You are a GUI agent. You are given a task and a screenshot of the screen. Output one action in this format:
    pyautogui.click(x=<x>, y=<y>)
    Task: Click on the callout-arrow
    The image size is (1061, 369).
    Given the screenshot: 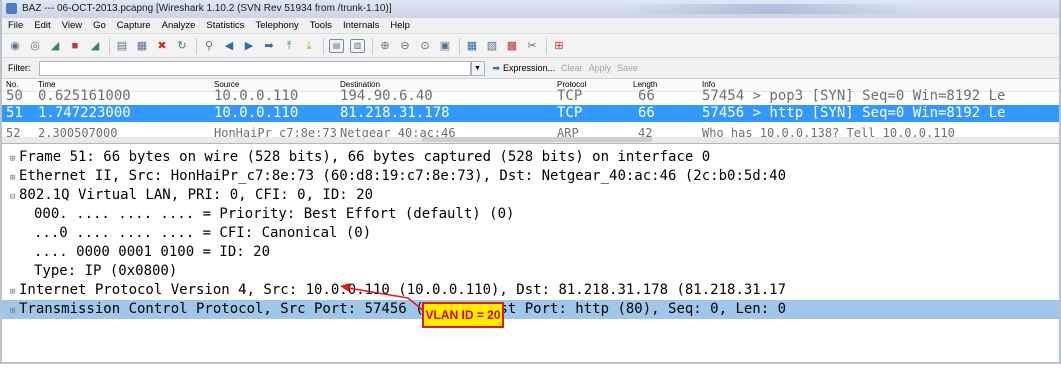 What is the action you would take?
    pyautogui.click(x=383, y=298)
    